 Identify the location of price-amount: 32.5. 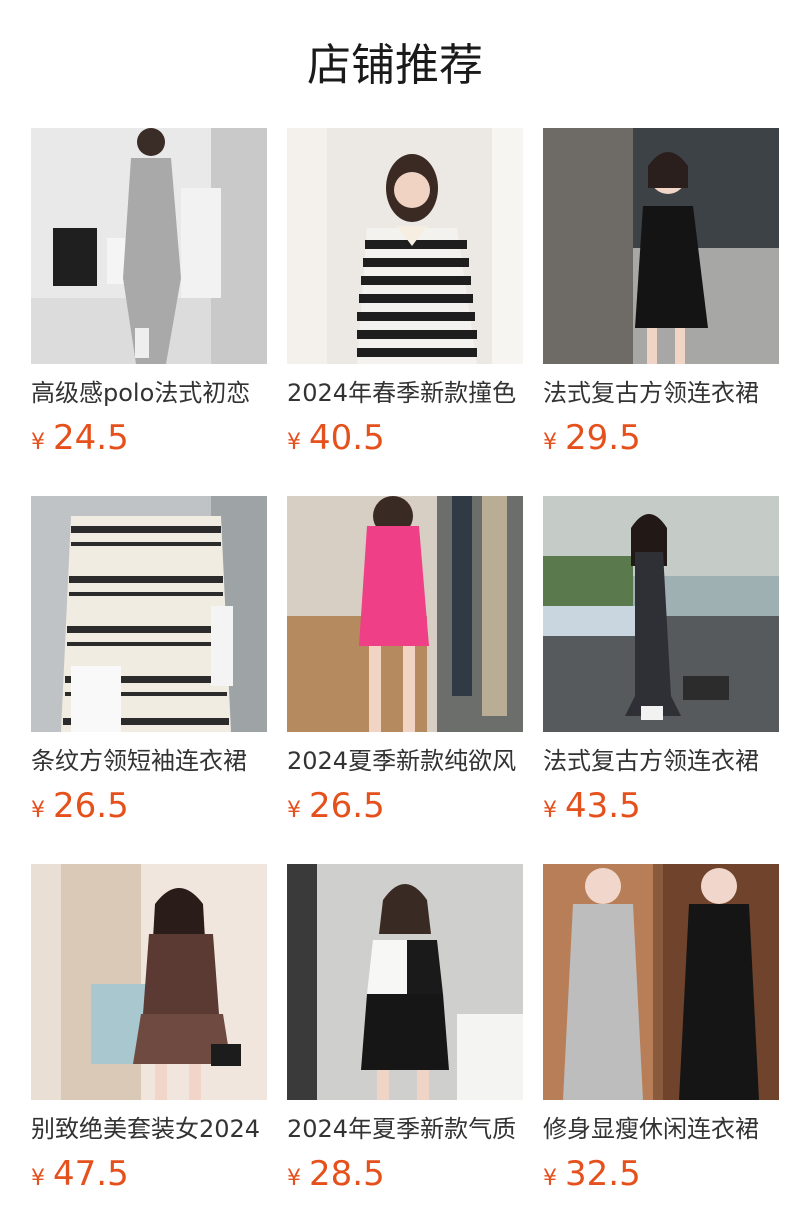
(603, 1174).